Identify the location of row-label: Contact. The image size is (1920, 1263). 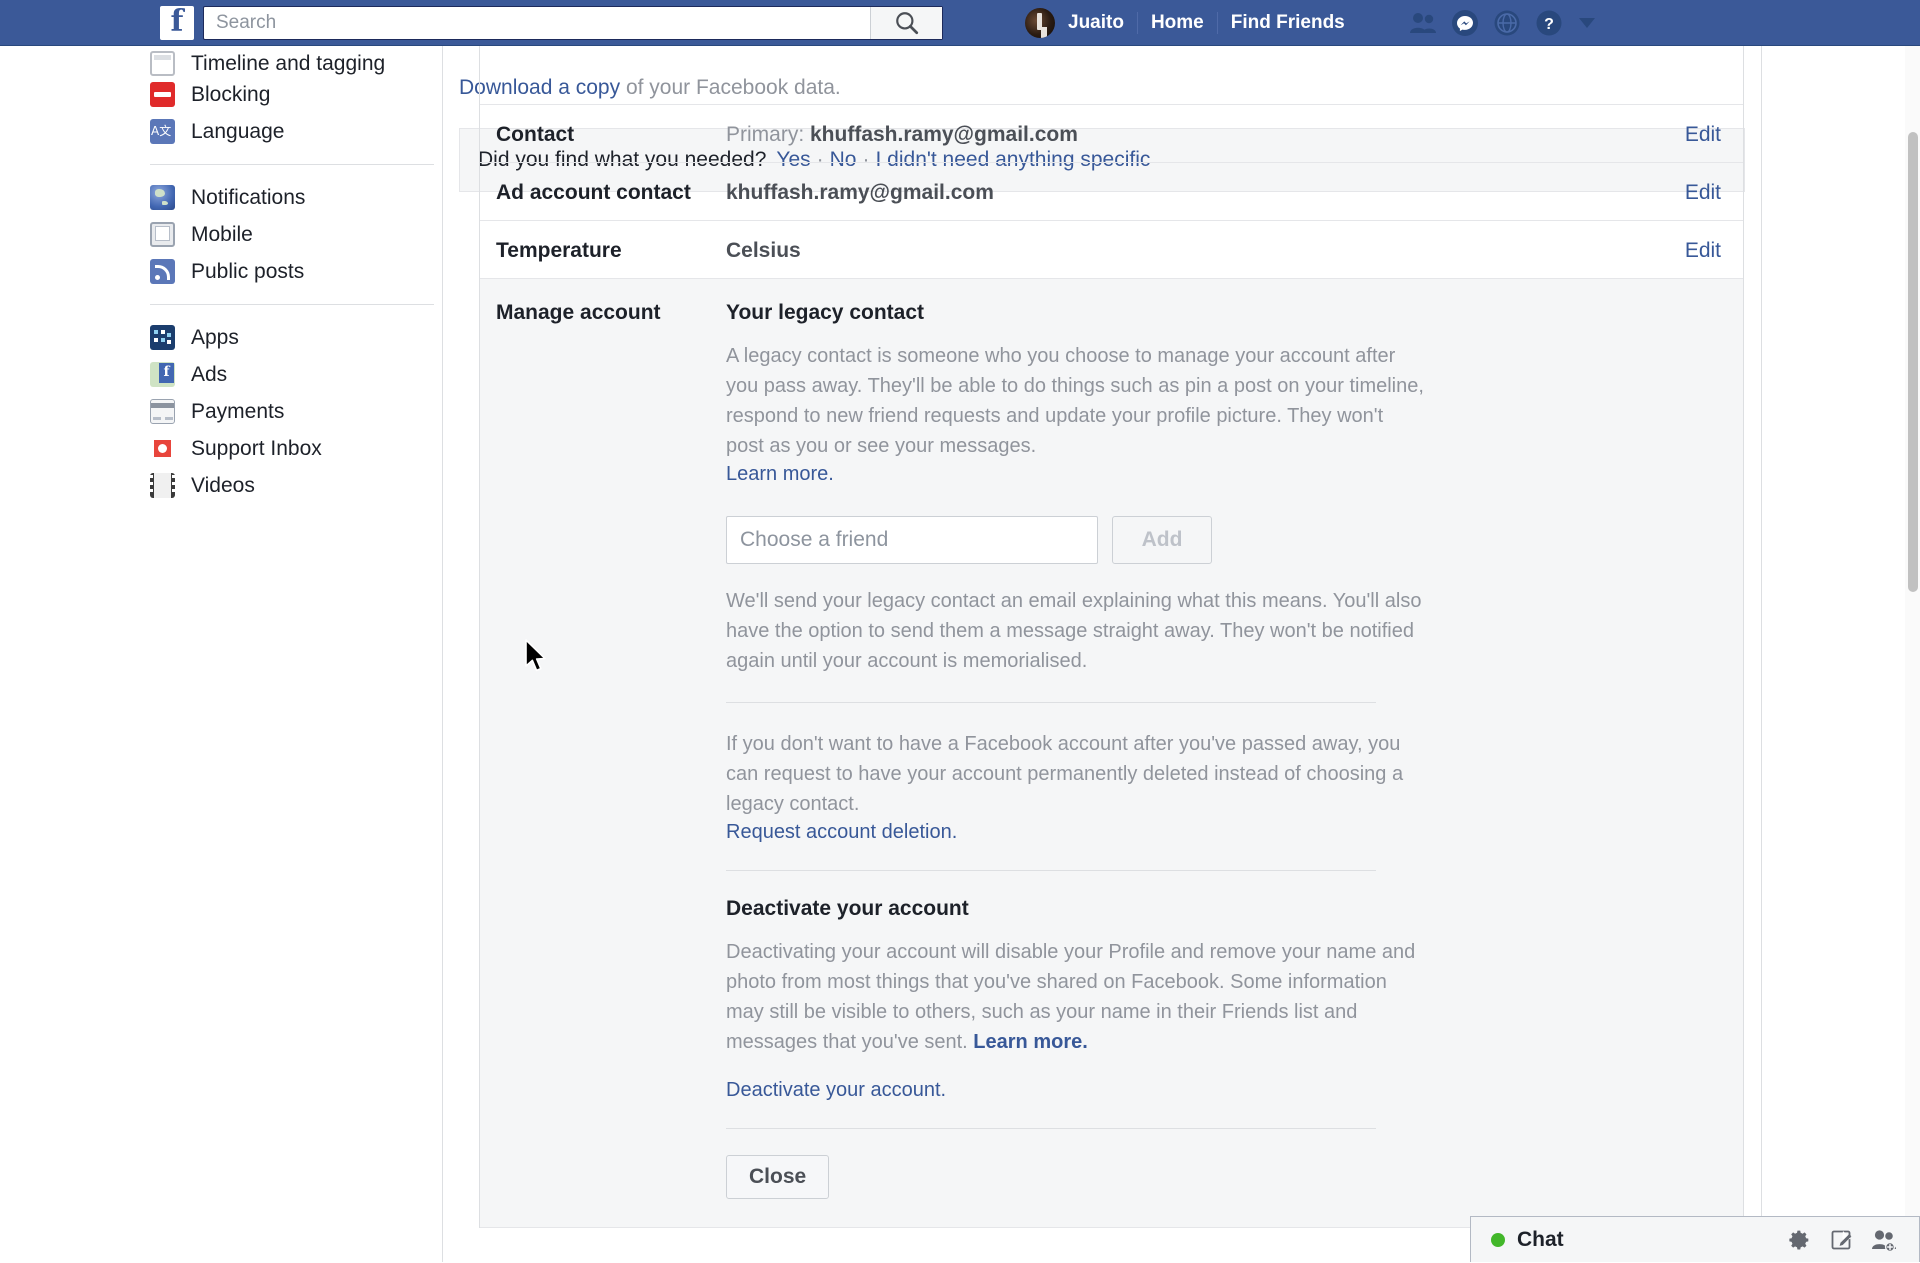
(603, 126).